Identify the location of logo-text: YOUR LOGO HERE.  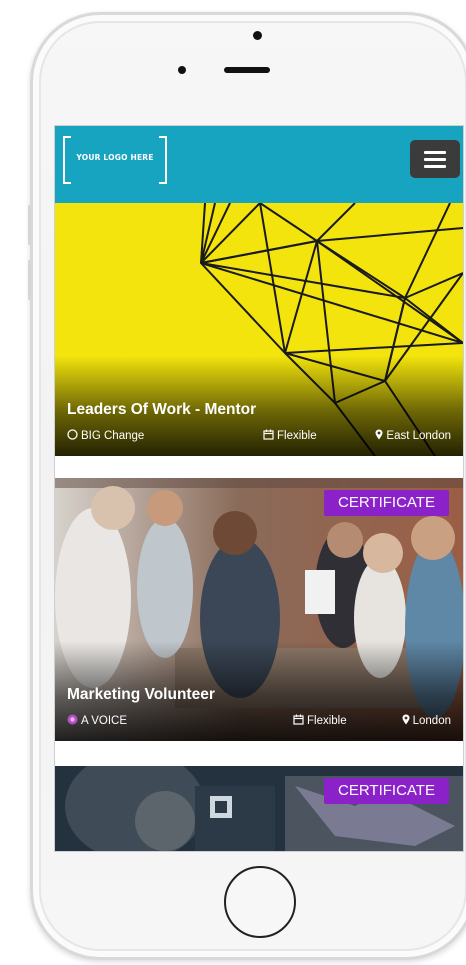
(115, 157).